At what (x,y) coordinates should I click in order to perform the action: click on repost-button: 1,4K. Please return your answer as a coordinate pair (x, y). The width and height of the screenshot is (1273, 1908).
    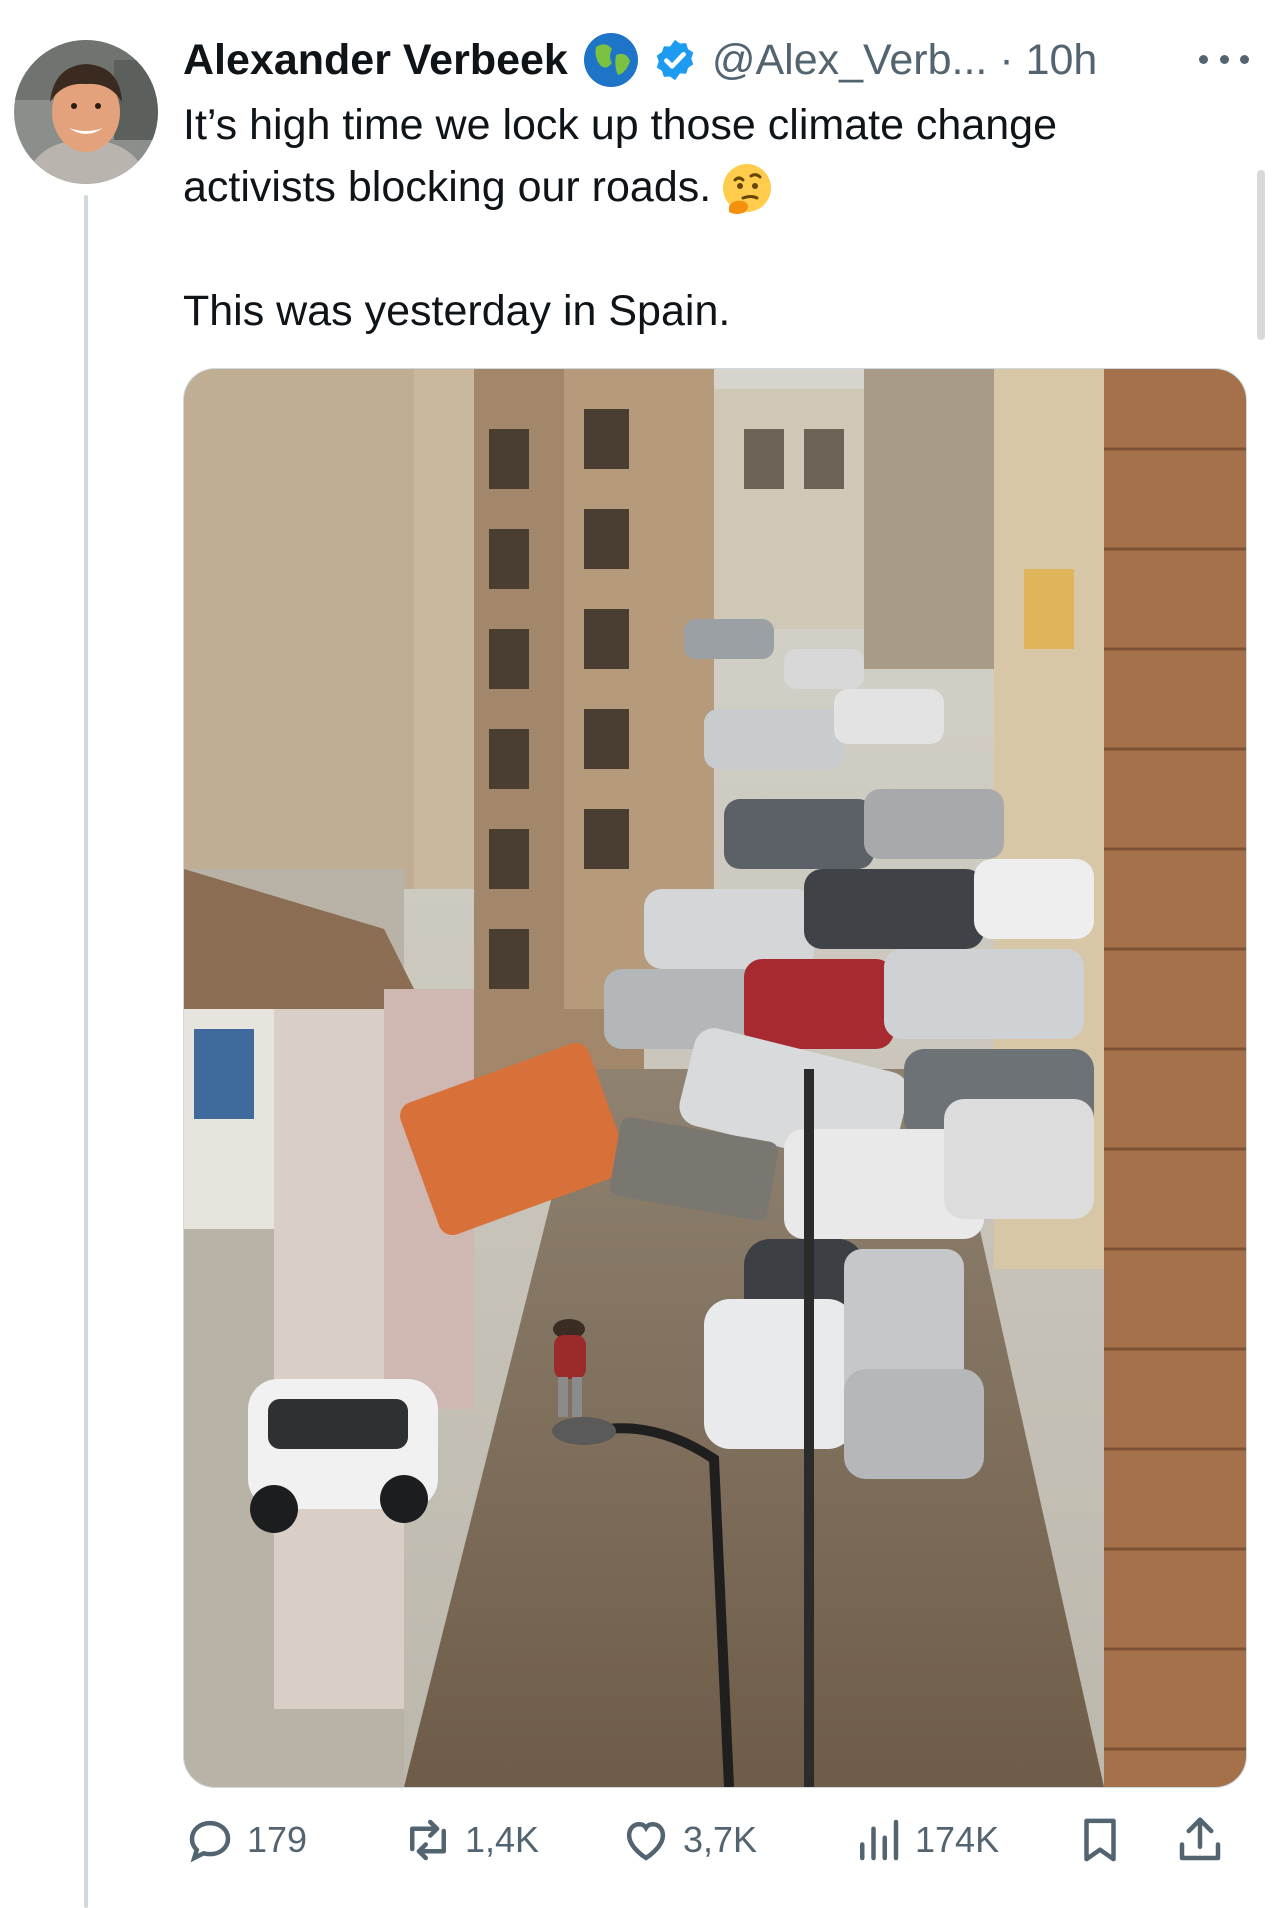
    Looking at the image, I should click on (470, 1840).